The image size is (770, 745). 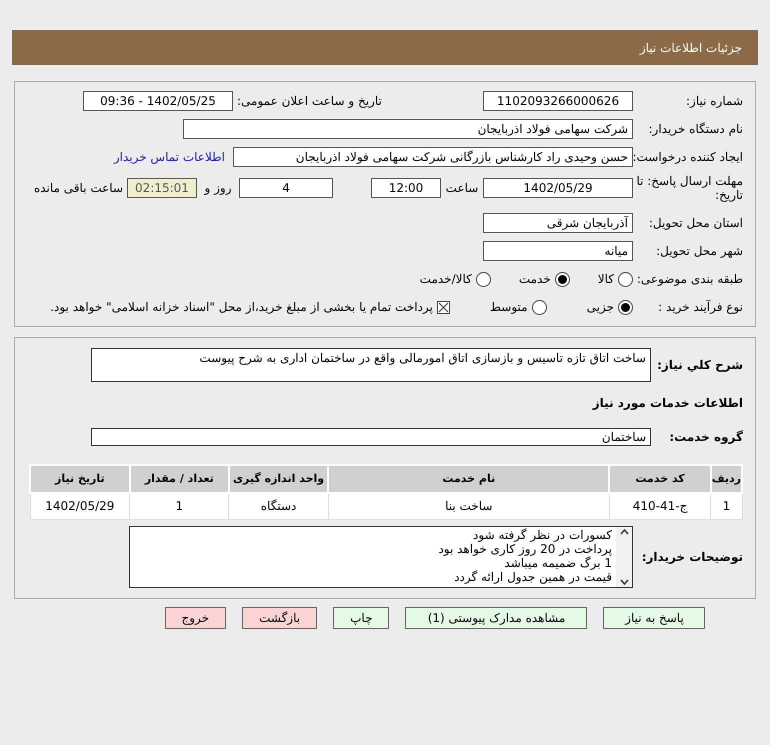 I want to click on scroll-up-icon, so click(x=624, y=531).